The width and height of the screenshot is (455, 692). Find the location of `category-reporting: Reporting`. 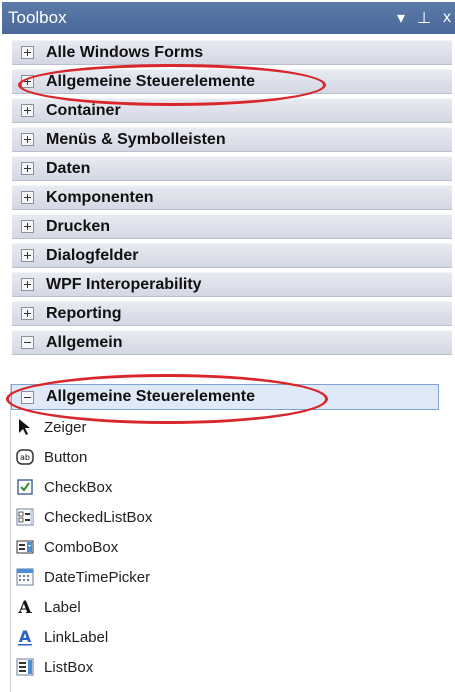

category-reporting: Reporting is located at coordinates (232, 313).